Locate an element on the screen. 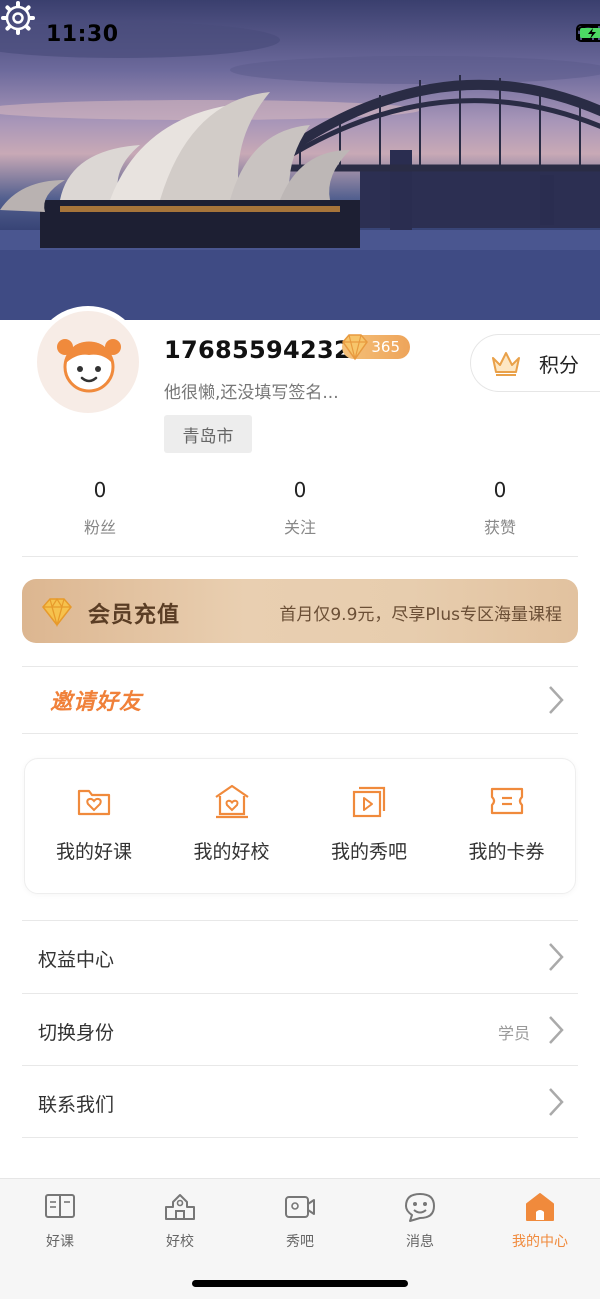  points-label: 积分 is located at coordinates (559, 364).